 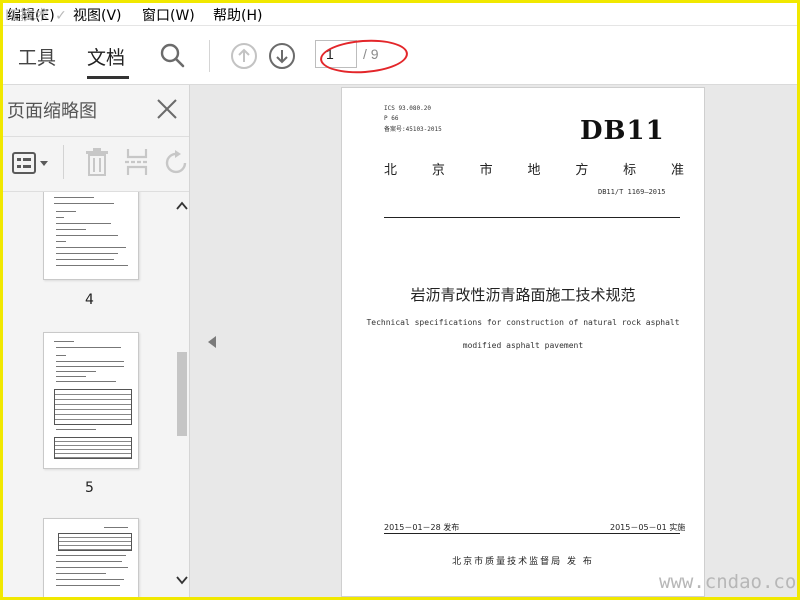 What do you see at coordinates (729, 582) in the screenshot?
I see `site-watermark: www.cndao.com` at bounding box center [729, 582].